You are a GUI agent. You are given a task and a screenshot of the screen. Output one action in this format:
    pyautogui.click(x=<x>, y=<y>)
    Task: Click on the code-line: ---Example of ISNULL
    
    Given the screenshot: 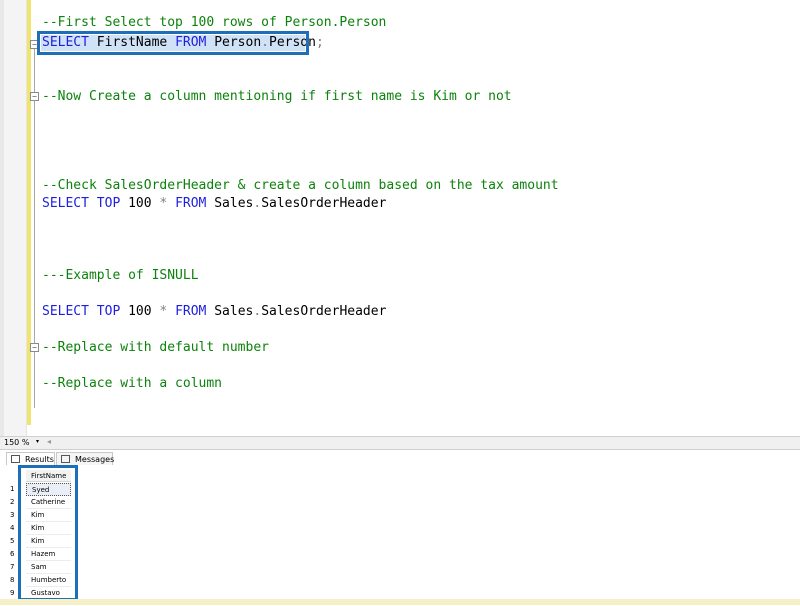 What is the action you would take?
    pyautogui.click(x=120, y=276)
    